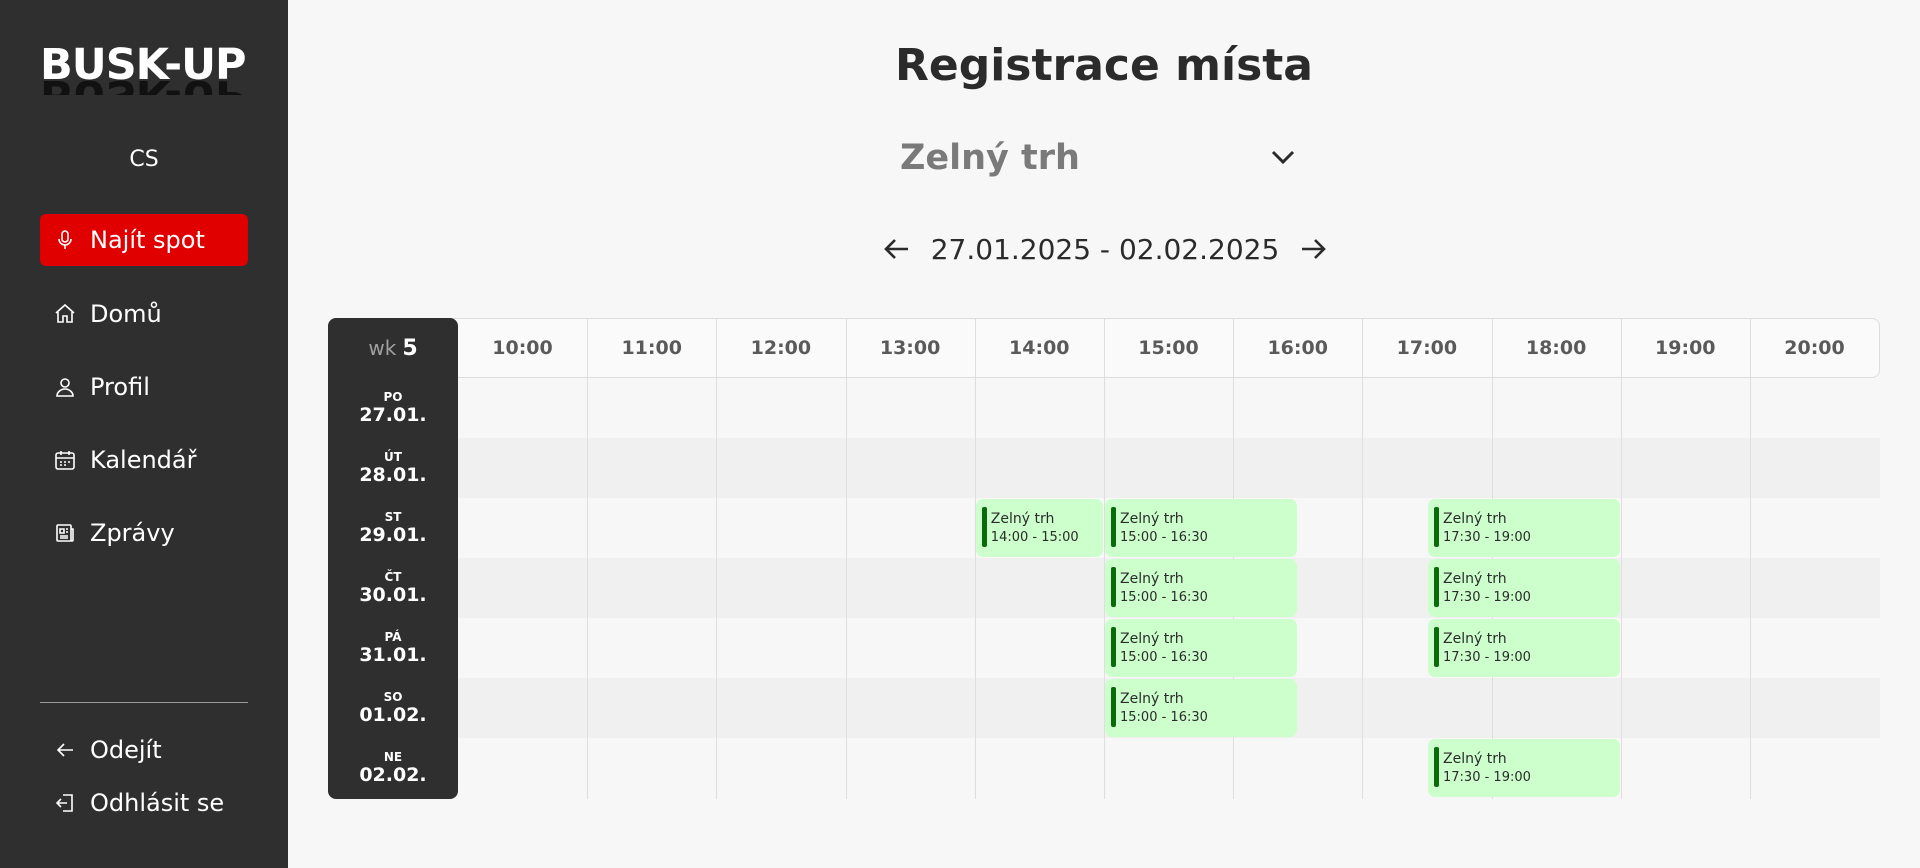 The image size is (1920, 868). I want to click on hour-header: 17:00, so click(1427, 348).